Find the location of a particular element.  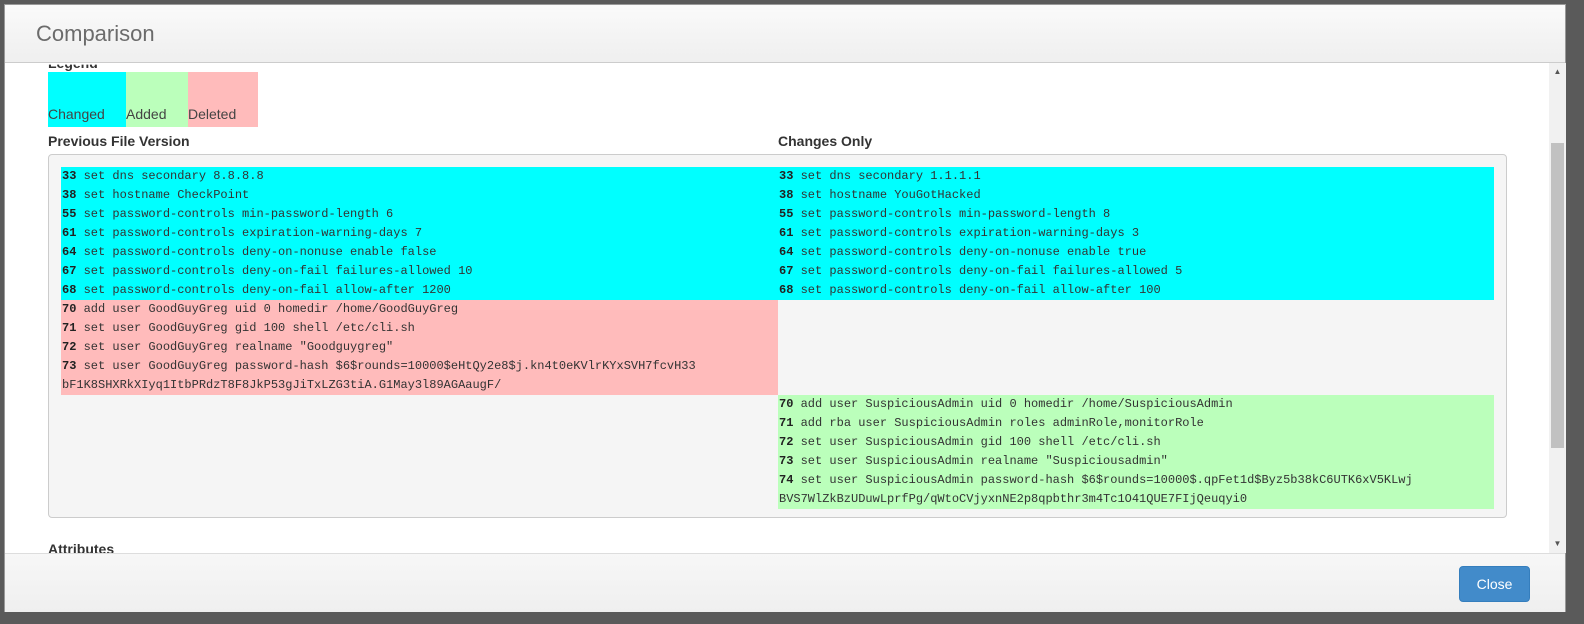

line-text: set dns secondary 1.1.1.1 is located at coordinates (890, 176).